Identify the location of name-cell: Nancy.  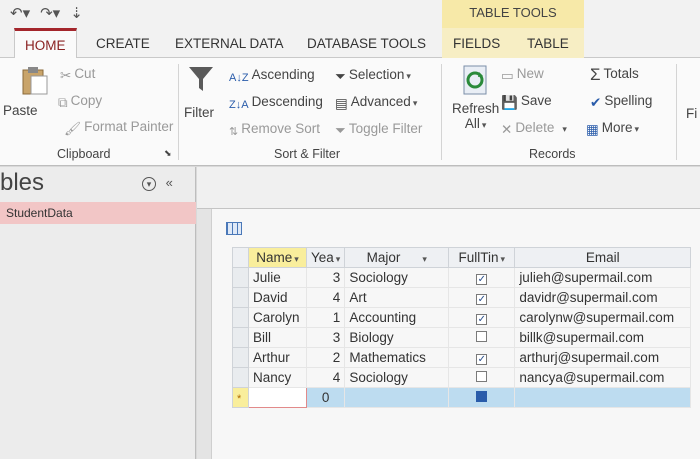
(277, 377).